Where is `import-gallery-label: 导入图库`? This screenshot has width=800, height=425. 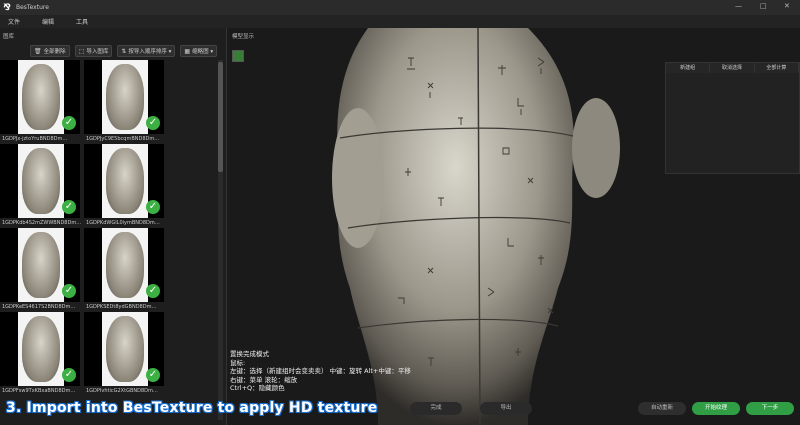 import-gallery-label: 导入图库 is located at coordinates (97, 52).